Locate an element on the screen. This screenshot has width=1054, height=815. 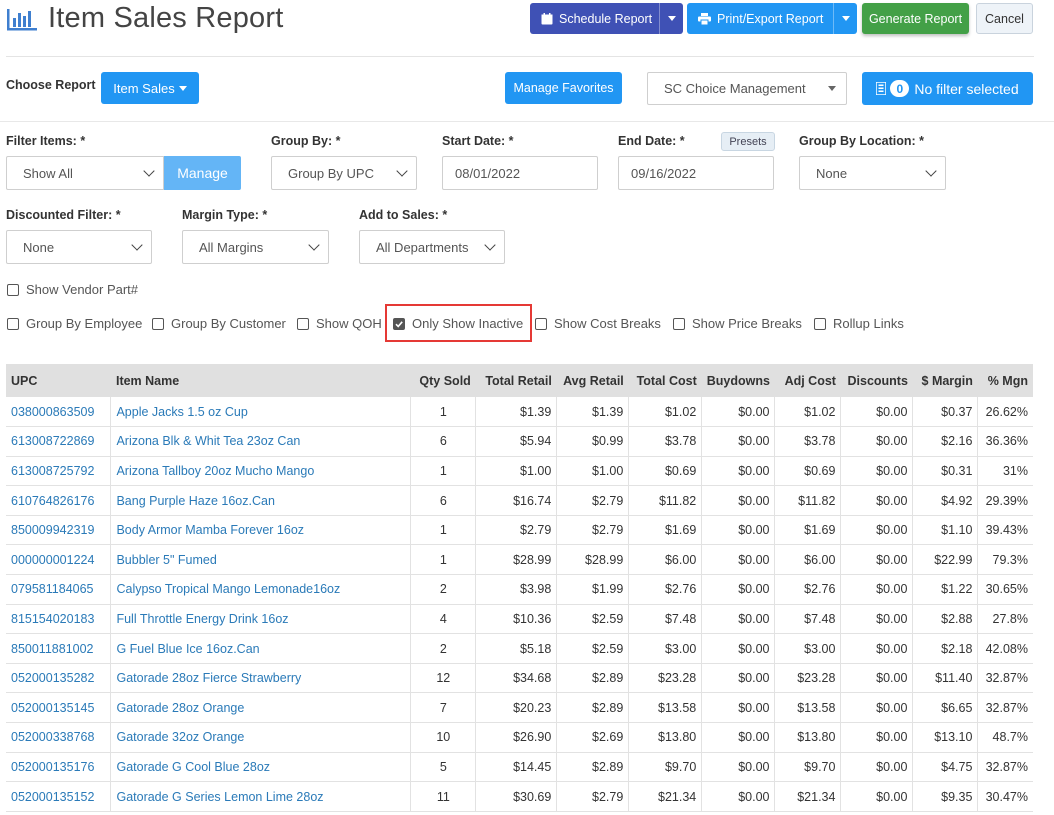
margin-type-select: All Margins is located at coordinates (255, 247).